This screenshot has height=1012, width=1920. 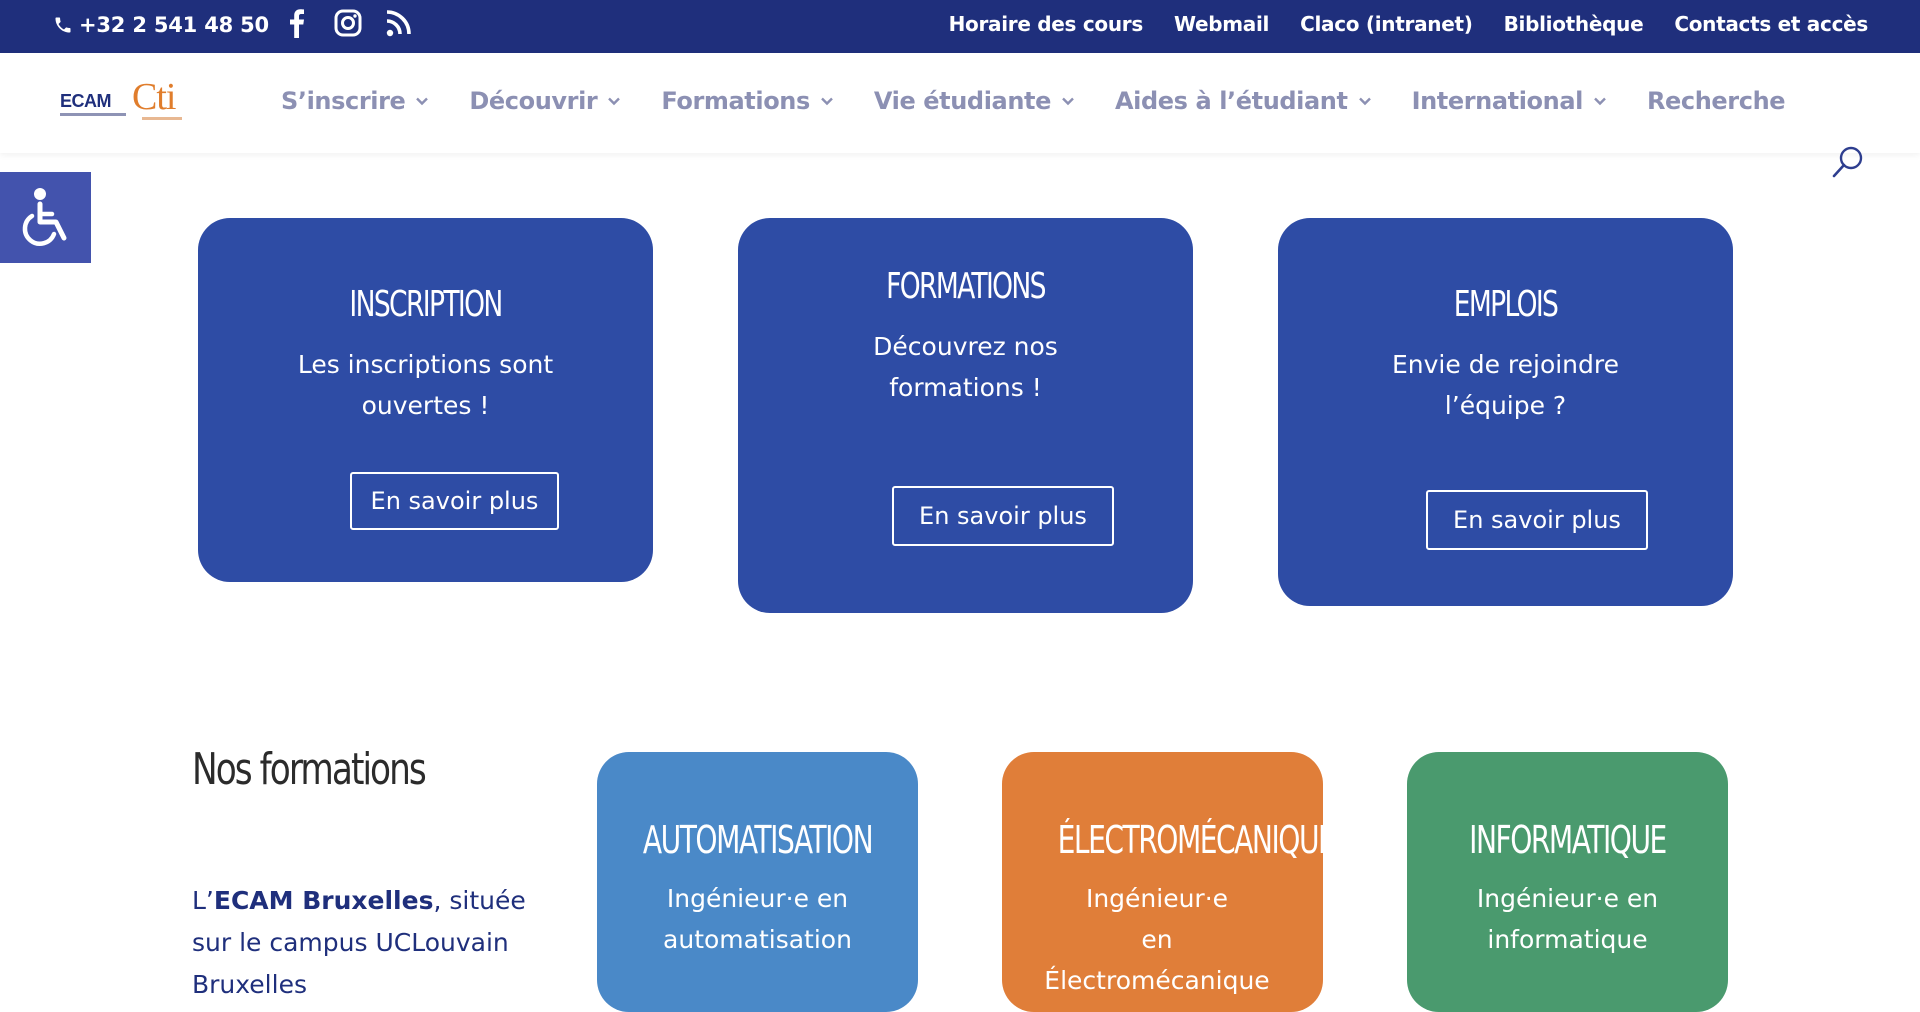 What do you see at coordinates (93, 114) in the screenshot?
I see `logo-ecam-tagline` at bounding box center [93, 114].